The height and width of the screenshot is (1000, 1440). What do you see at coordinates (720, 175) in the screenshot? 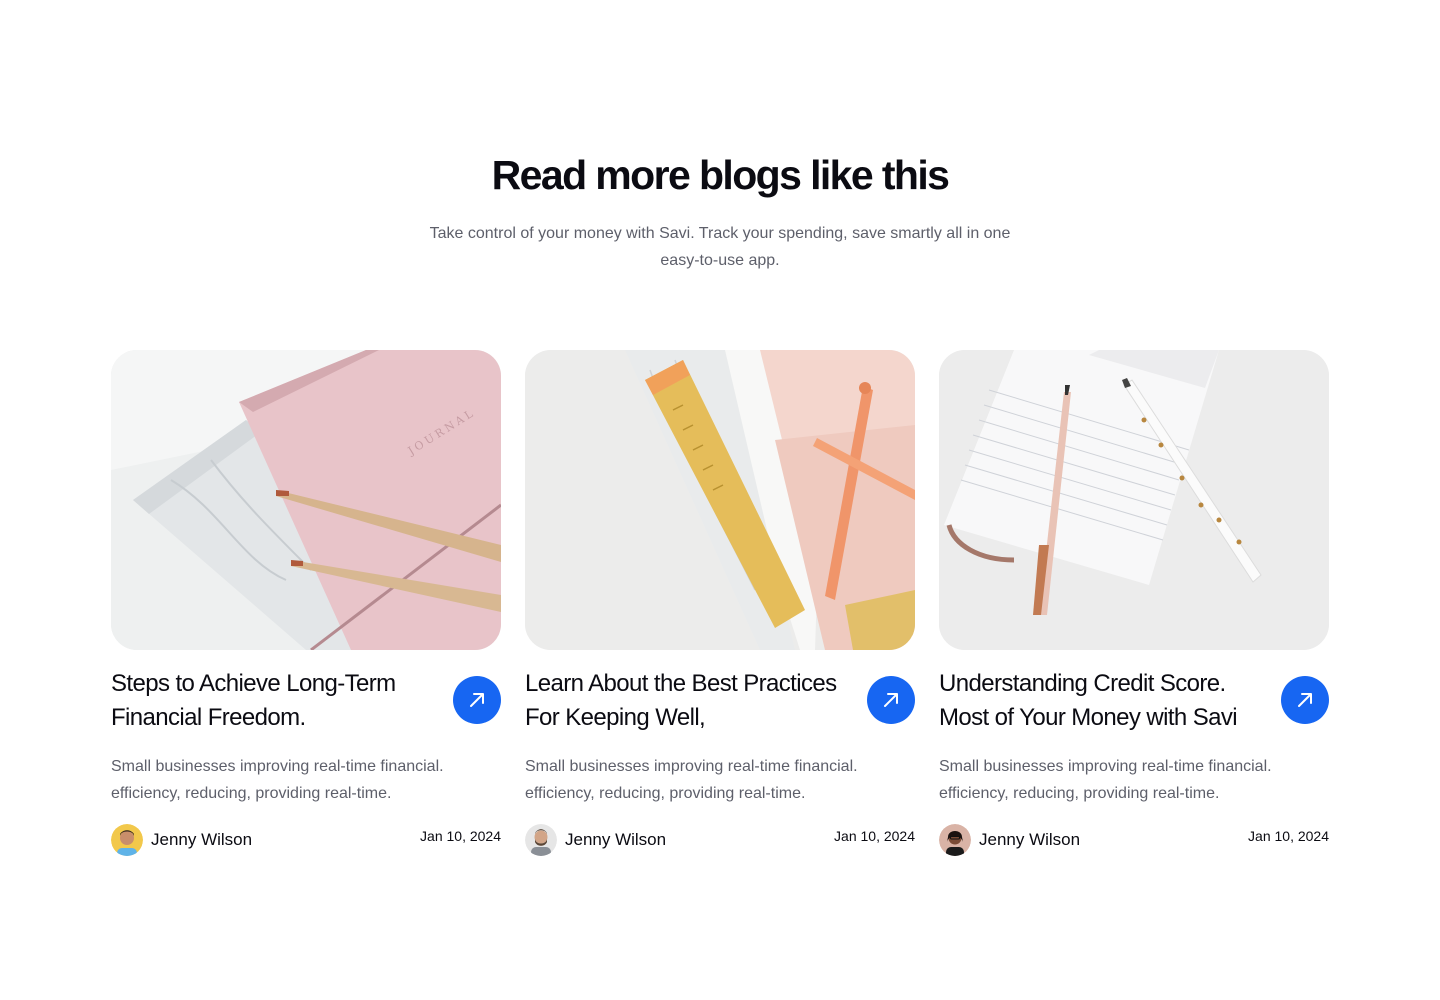
I see `section-title: Read more blogs like this` at bounding box center [720, 175].